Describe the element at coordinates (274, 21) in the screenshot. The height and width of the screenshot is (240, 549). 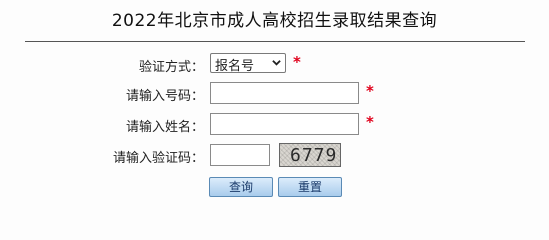
I see `page-title: 2022年北京市成人高校招生录取结果查询` at that location.